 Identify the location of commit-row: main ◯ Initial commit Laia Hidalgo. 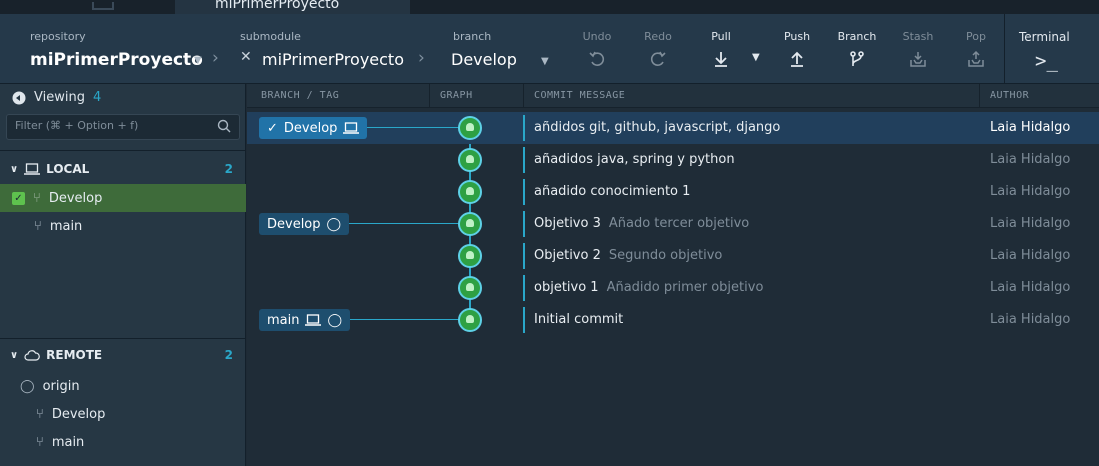
(673, 320).